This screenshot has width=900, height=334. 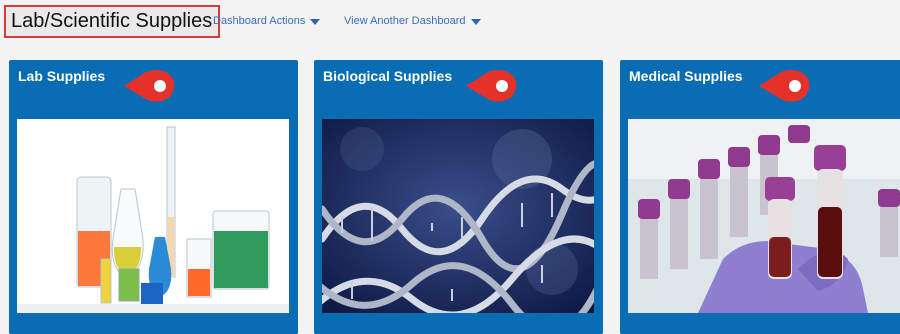 I want to click on page-title: Lab/Scientific Supplies, so click(x=112, y=21).